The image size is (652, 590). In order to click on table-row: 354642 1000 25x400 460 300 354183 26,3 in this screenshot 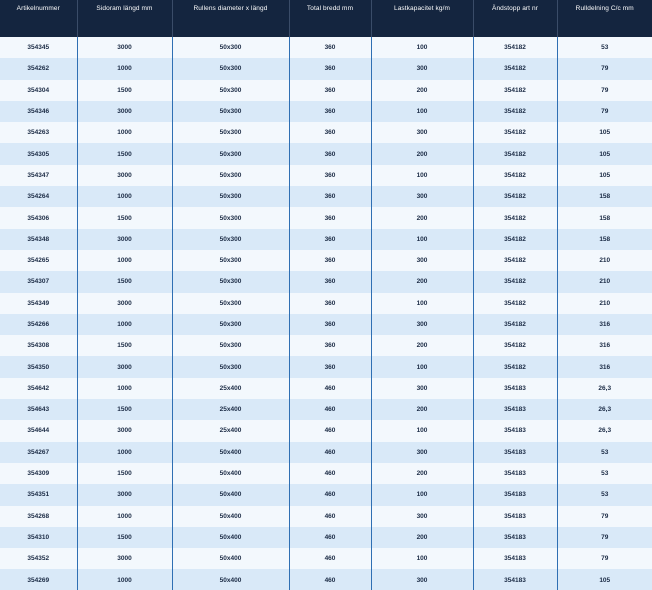, I will do `click(326, 388)`.